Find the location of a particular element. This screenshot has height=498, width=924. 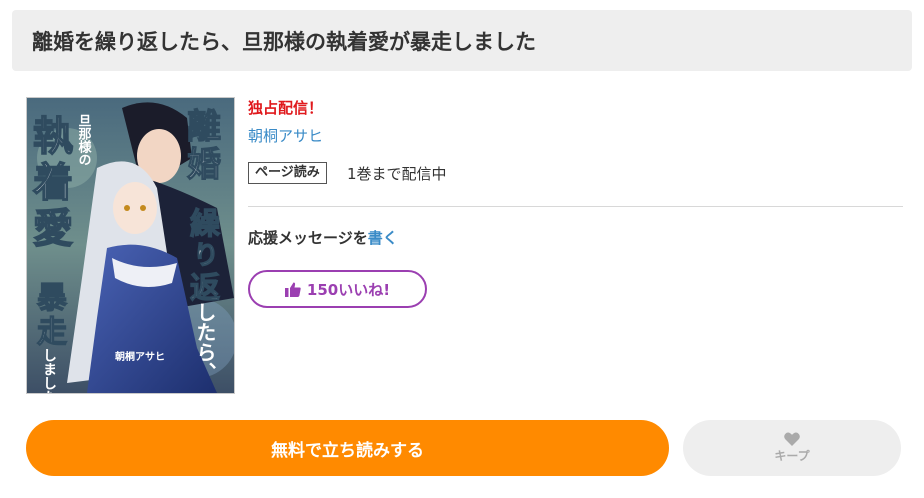

cover-author: 朝桐アサヒ is located at coordinates (140, 356).